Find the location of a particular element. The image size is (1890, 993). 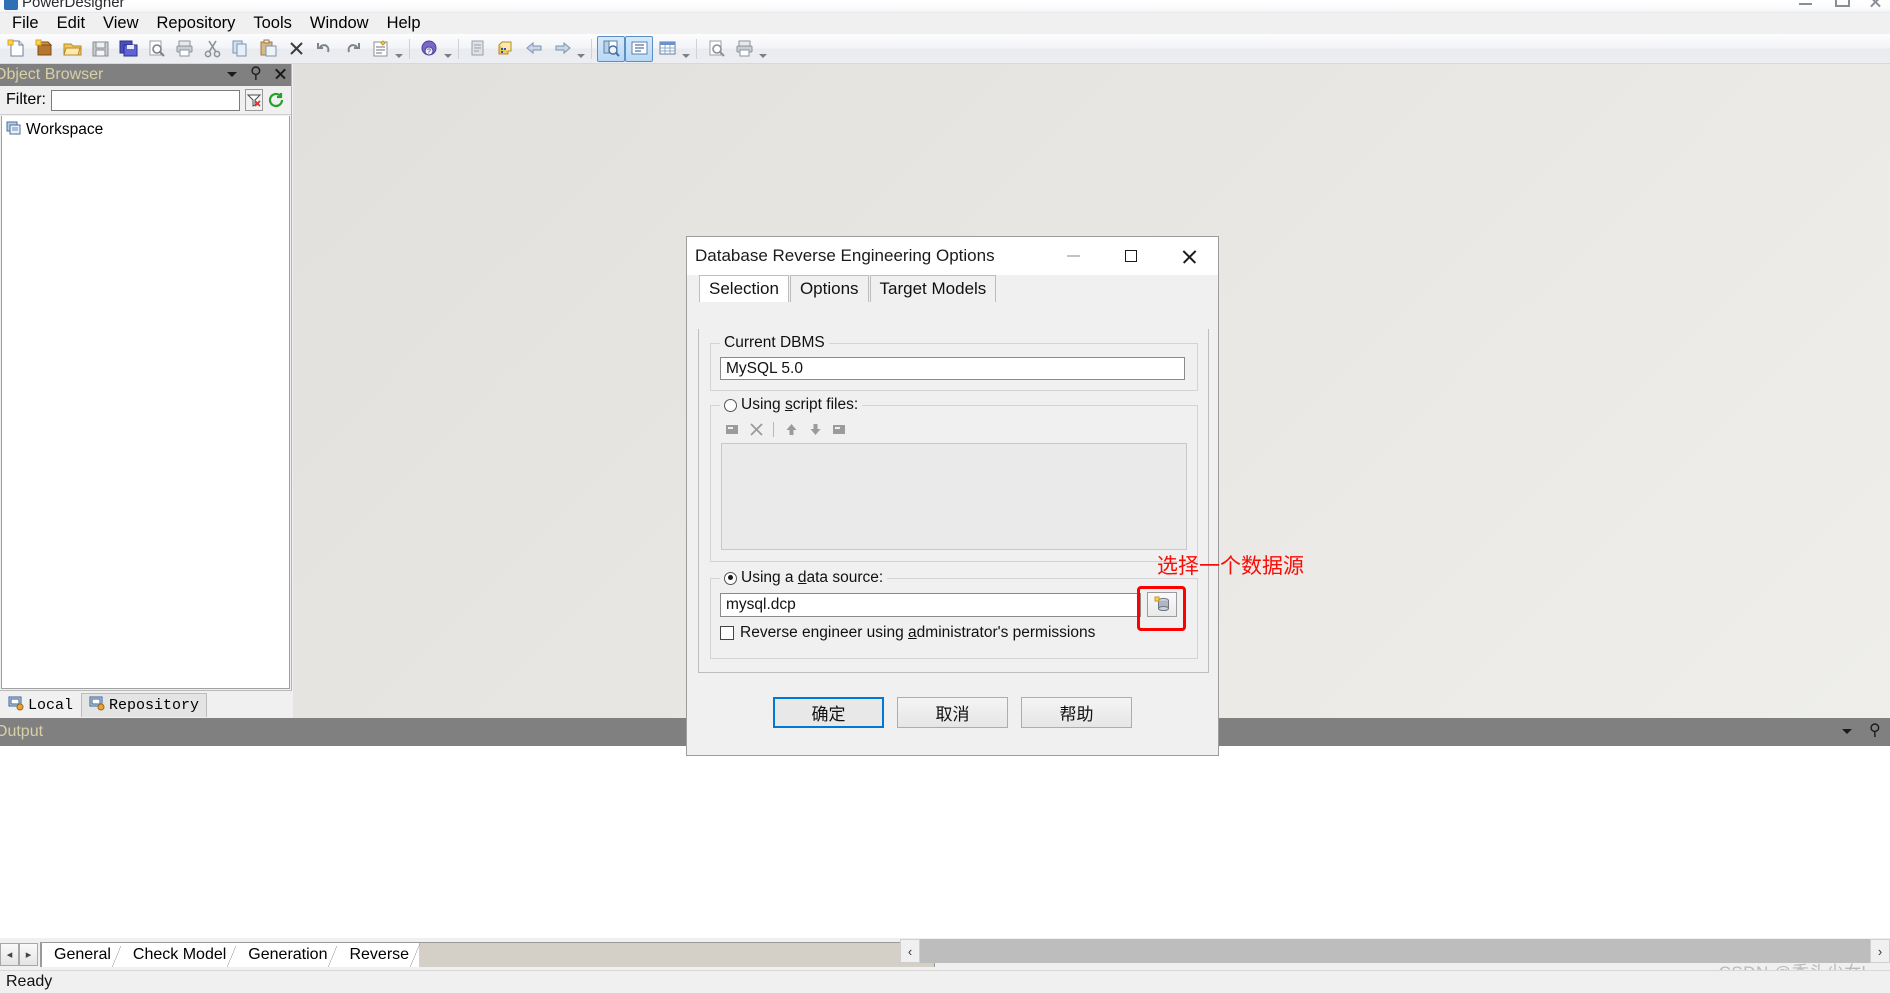

menu-item-file: File is located at coordinates (25, 23).